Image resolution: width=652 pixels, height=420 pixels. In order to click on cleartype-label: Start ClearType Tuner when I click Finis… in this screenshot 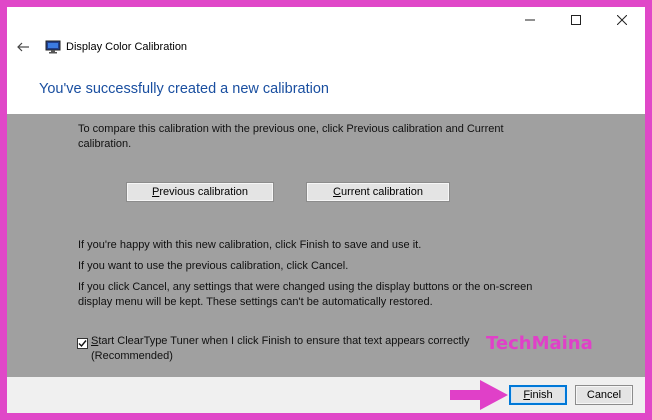, I will do `click(296, 349)`.